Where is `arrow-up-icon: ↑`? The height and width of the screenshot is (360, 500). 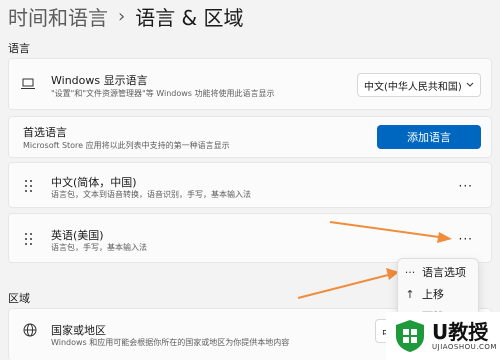
arrow-up-icon: ↑ is located at coordinates (410, 294).